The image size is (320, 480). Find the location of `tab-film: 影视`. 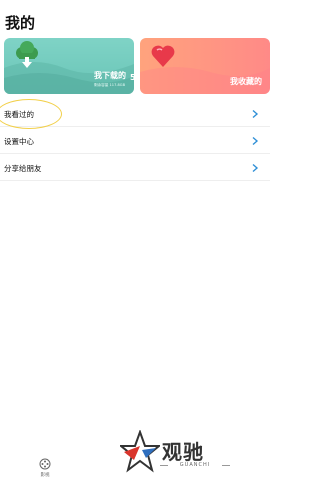

tab-film: 影视 is located at coordinates (45, 469).